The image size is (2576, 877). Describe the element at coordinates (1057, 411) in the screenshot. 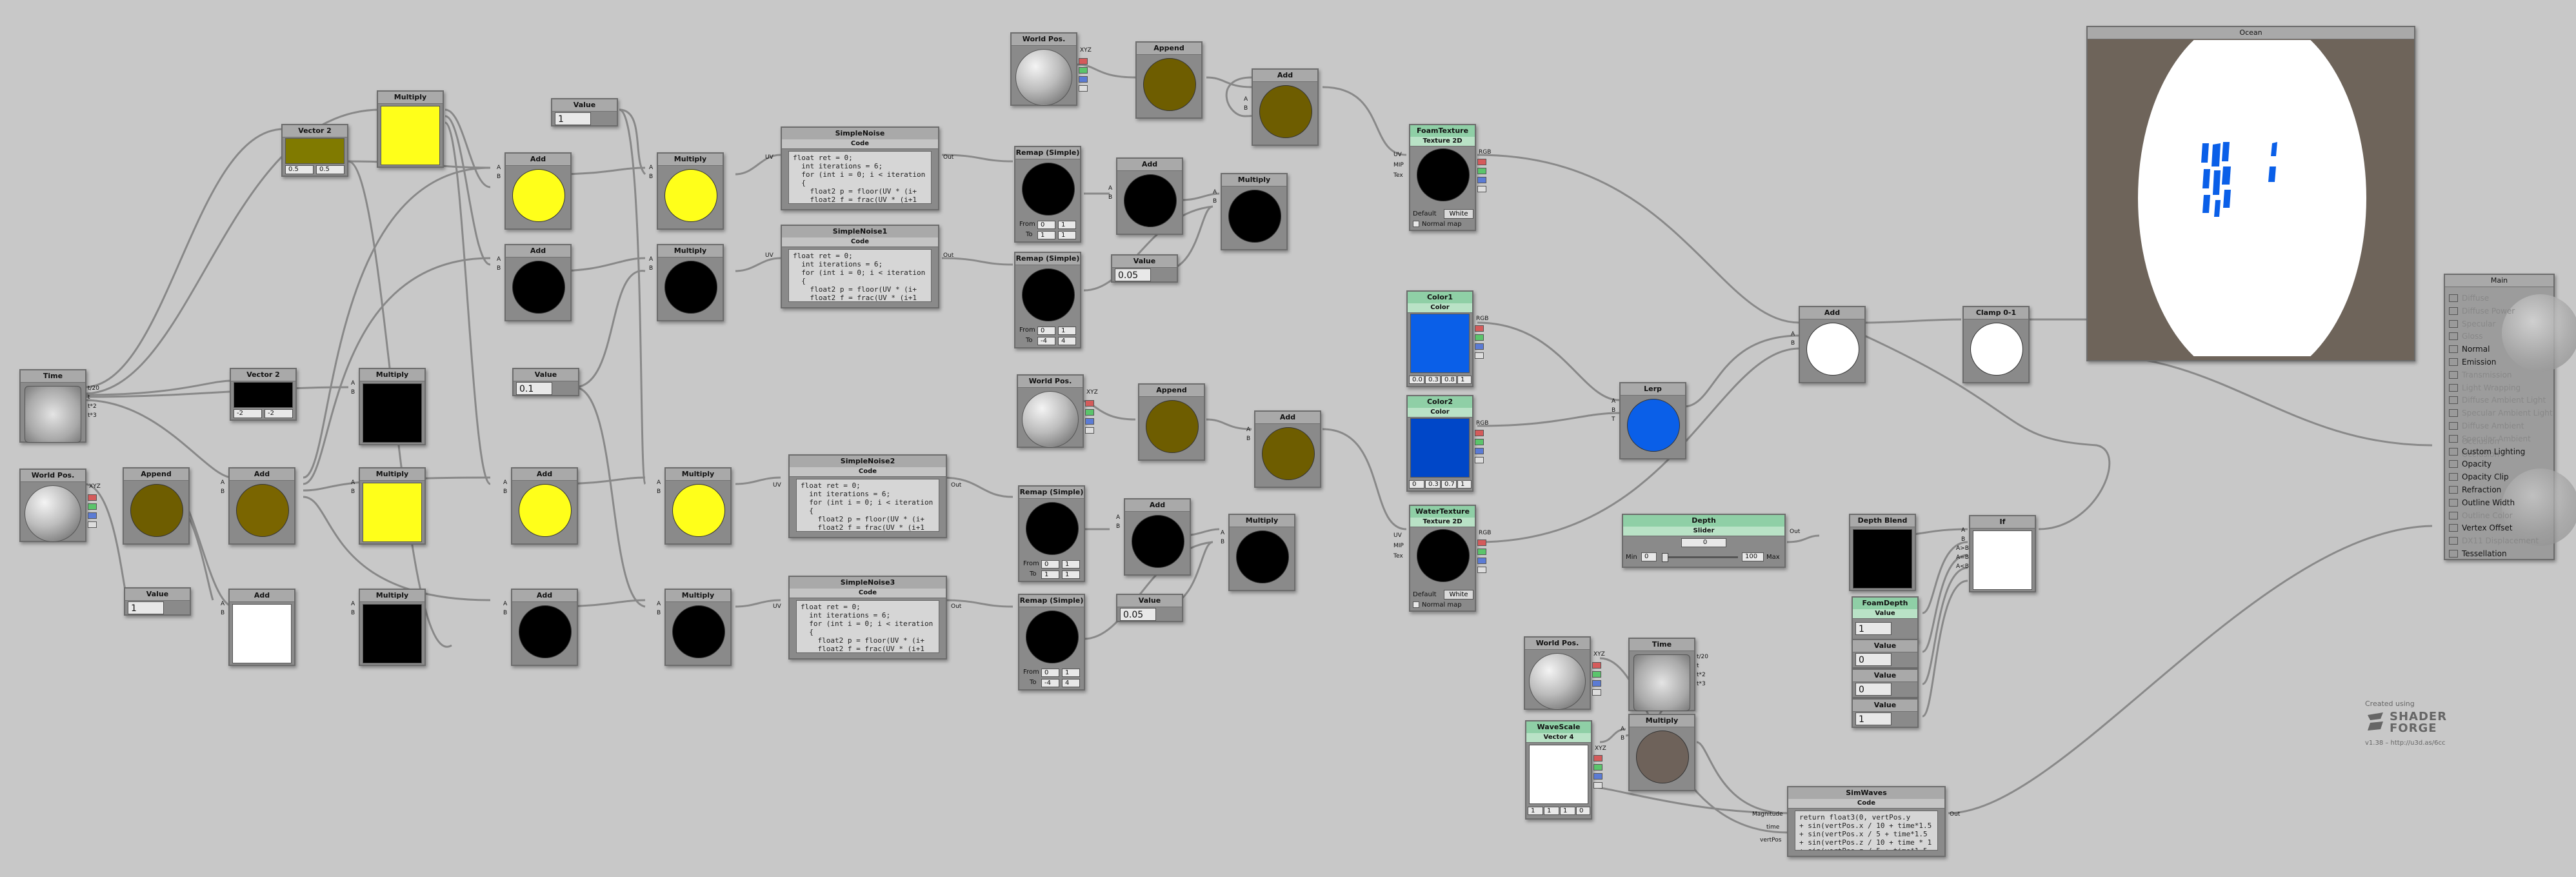

I see `world-pos-node: World Pos. XYZ` at that location.